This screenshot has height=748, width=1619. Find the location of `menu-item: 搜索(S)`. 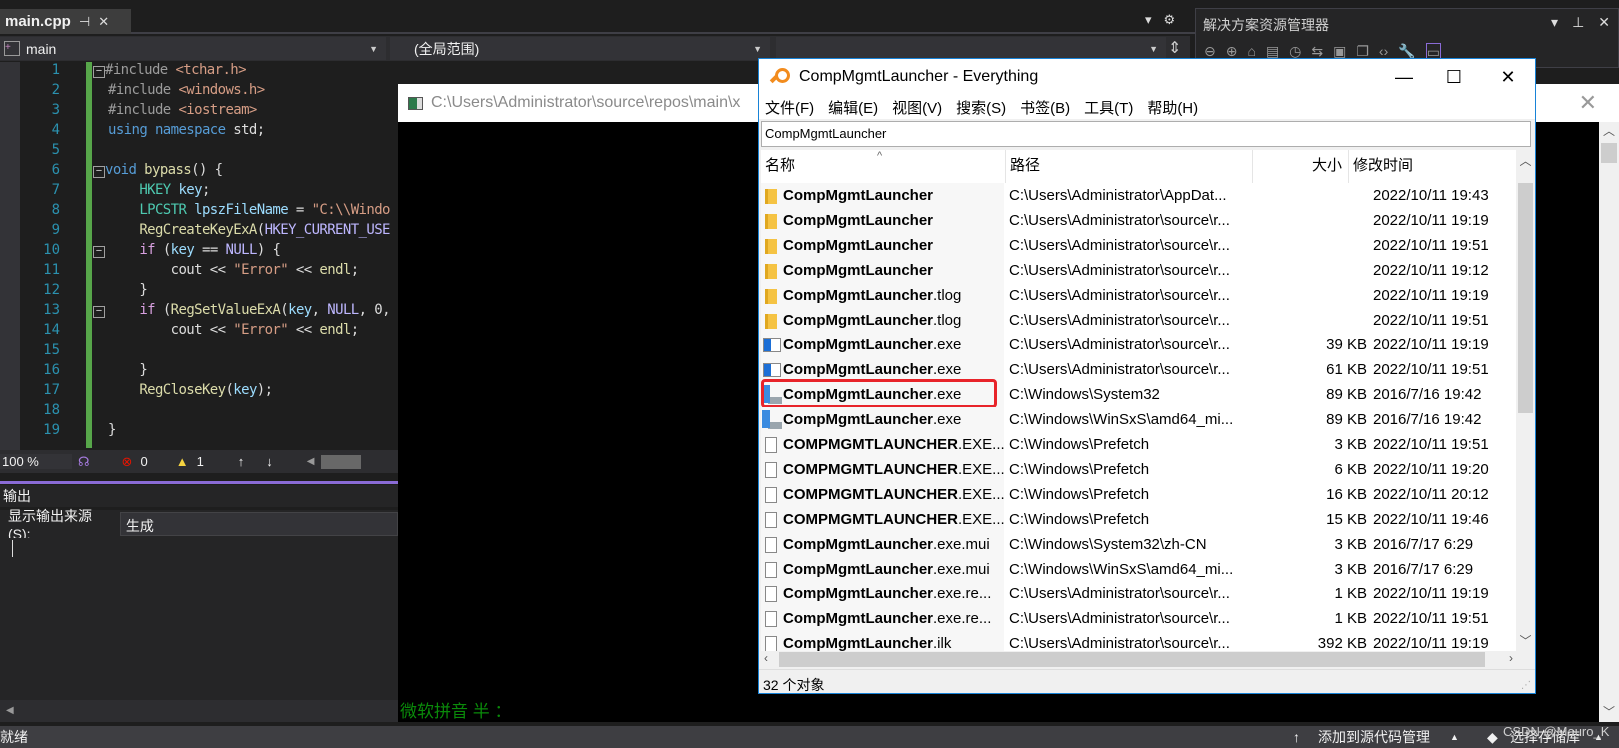

menu-item: 搜索(S) is located at coordinates (981, 107).